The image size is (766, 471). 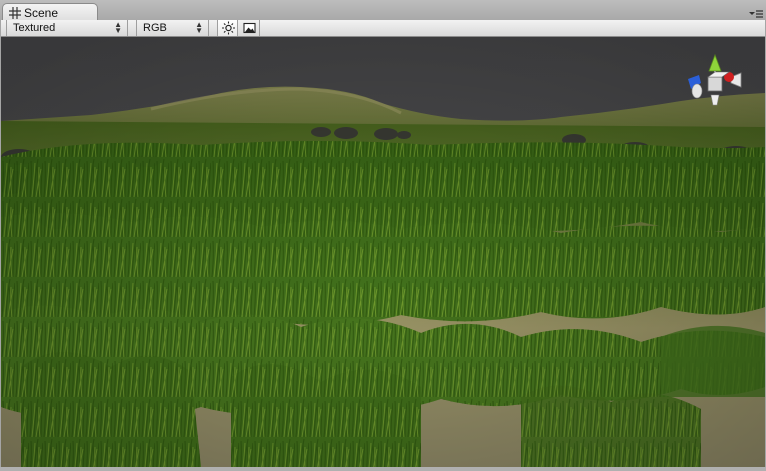 I want to click on scene-lighting-toggle, so click(x=227, y=28).